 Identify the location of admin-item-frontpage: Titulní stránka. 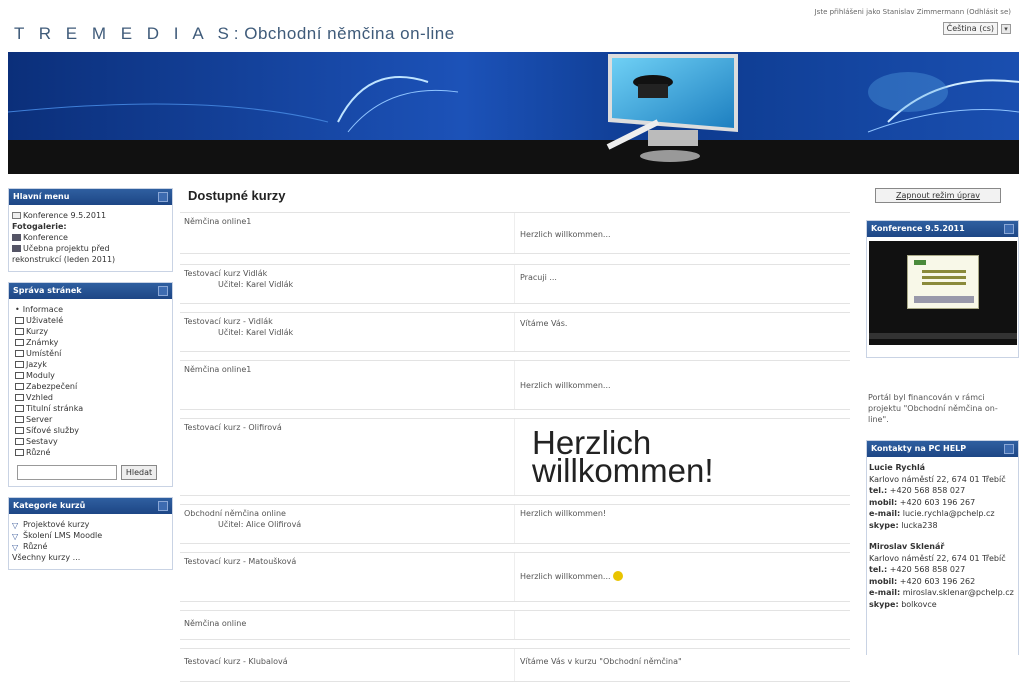
(92, 408).